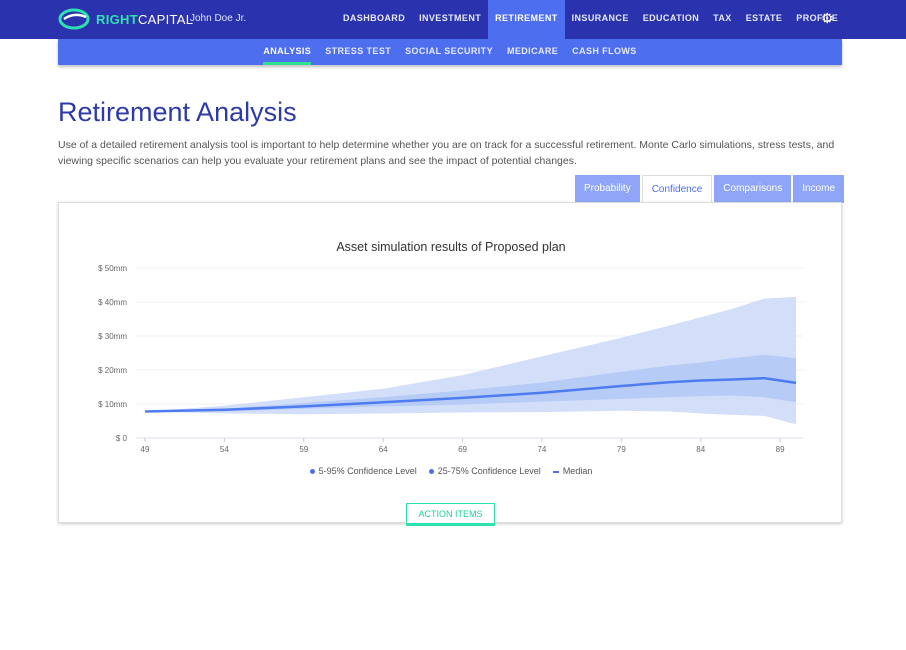 The height and width of the screenshot is (650, 906). What do you see at coordinates (600, 19) in the screenshot?
I see `nav-item-insurance: INSURANCE` at bounding box center [600, 19].